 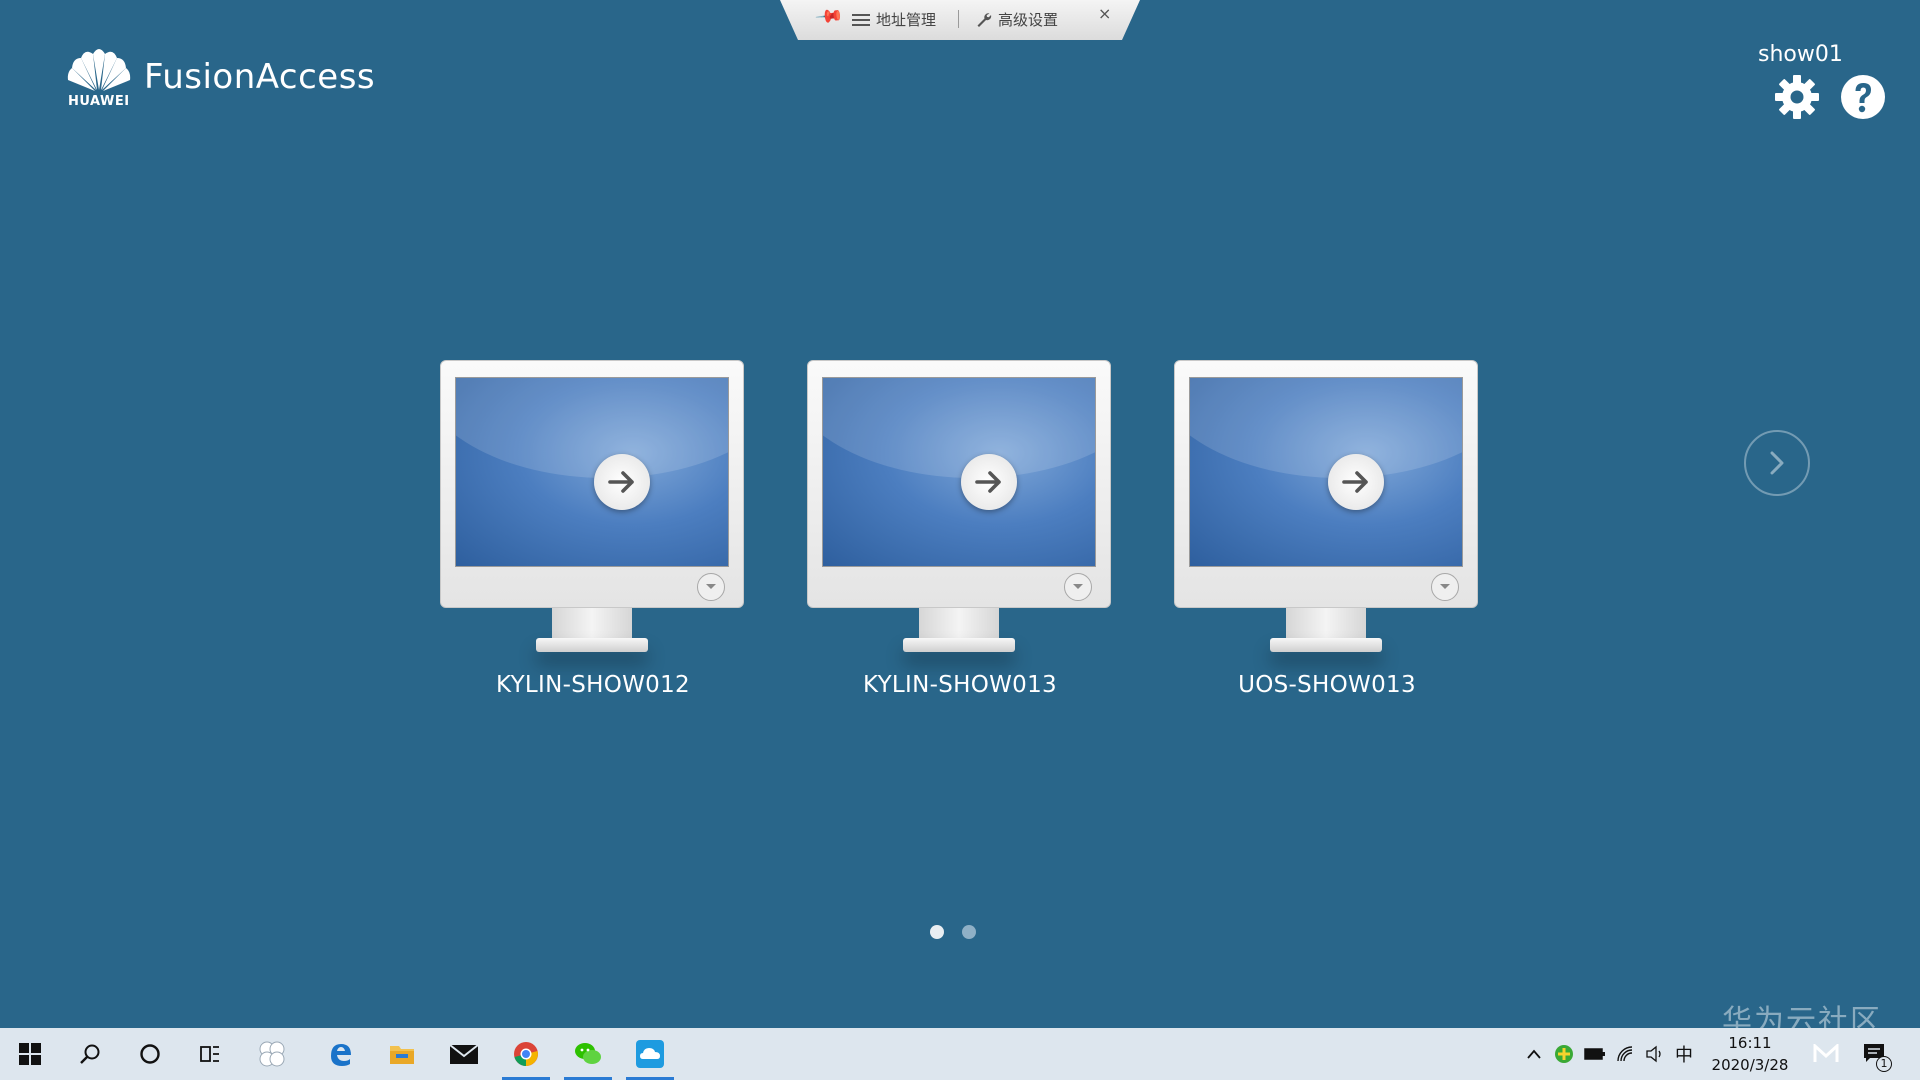 I want to click on desktop-name: UOS-SHOW013, so click(x=1327, y=685).